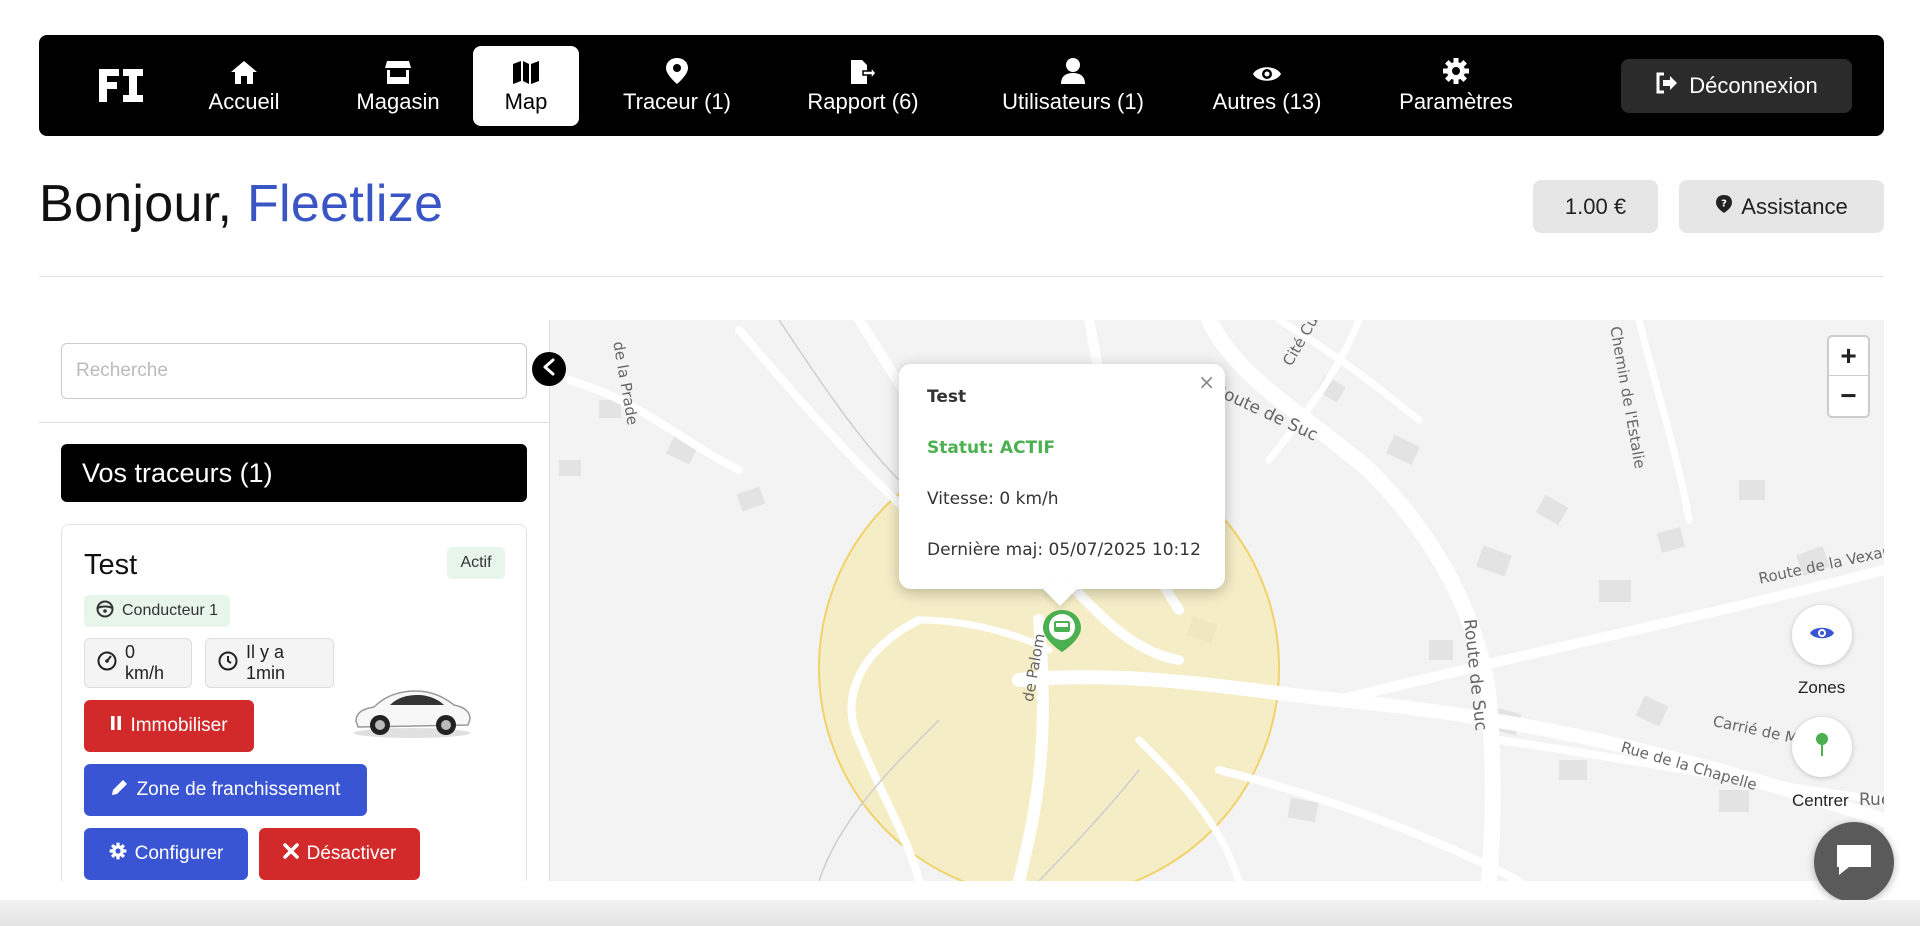 This screenshot has width=1920, height=926. I want to click on immobilize-button: Immobiliser, so click(169, 726).